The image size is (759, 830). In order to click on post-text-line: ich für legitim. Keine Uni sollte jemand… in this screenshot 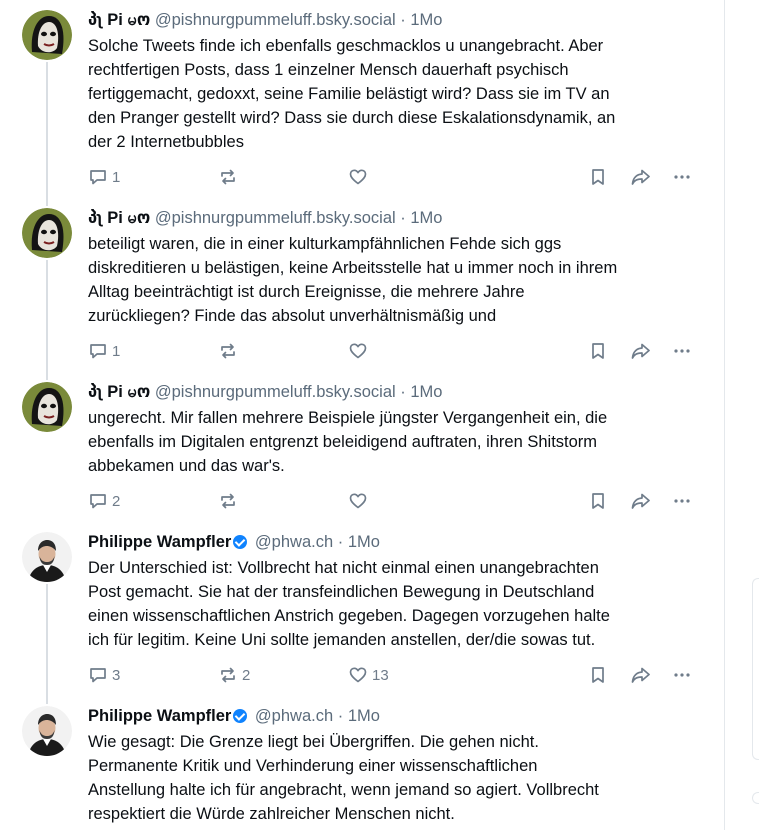, I will do `click(342, 640)`.